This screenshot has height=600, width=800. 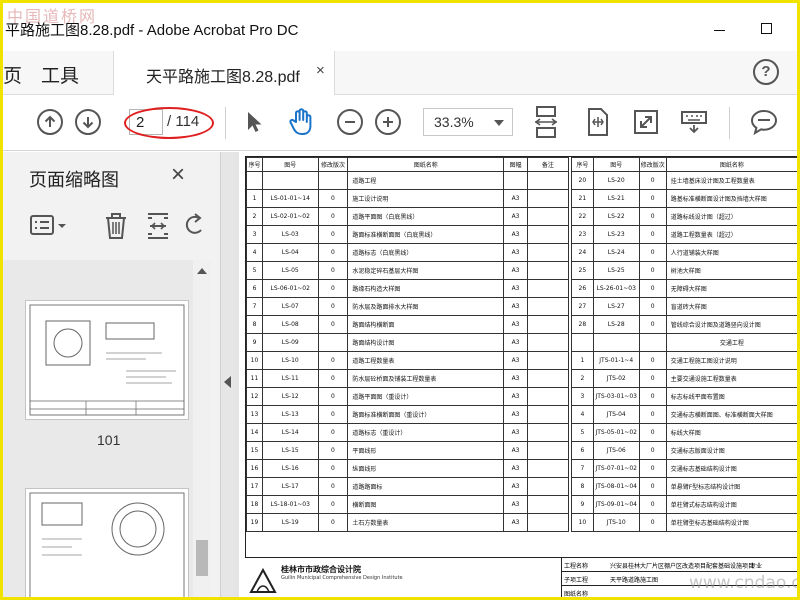 I want to click on table-cell: LS-07, so click(x=290, y=306).